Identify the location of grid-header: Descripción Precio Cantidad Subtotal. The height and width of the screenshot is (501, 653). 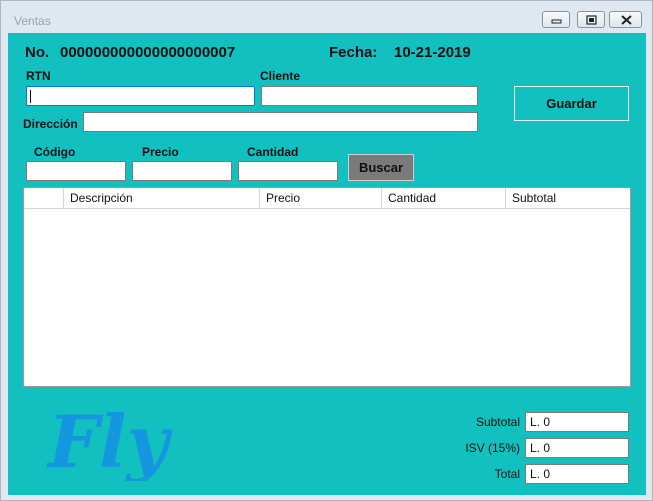
(327, 198).